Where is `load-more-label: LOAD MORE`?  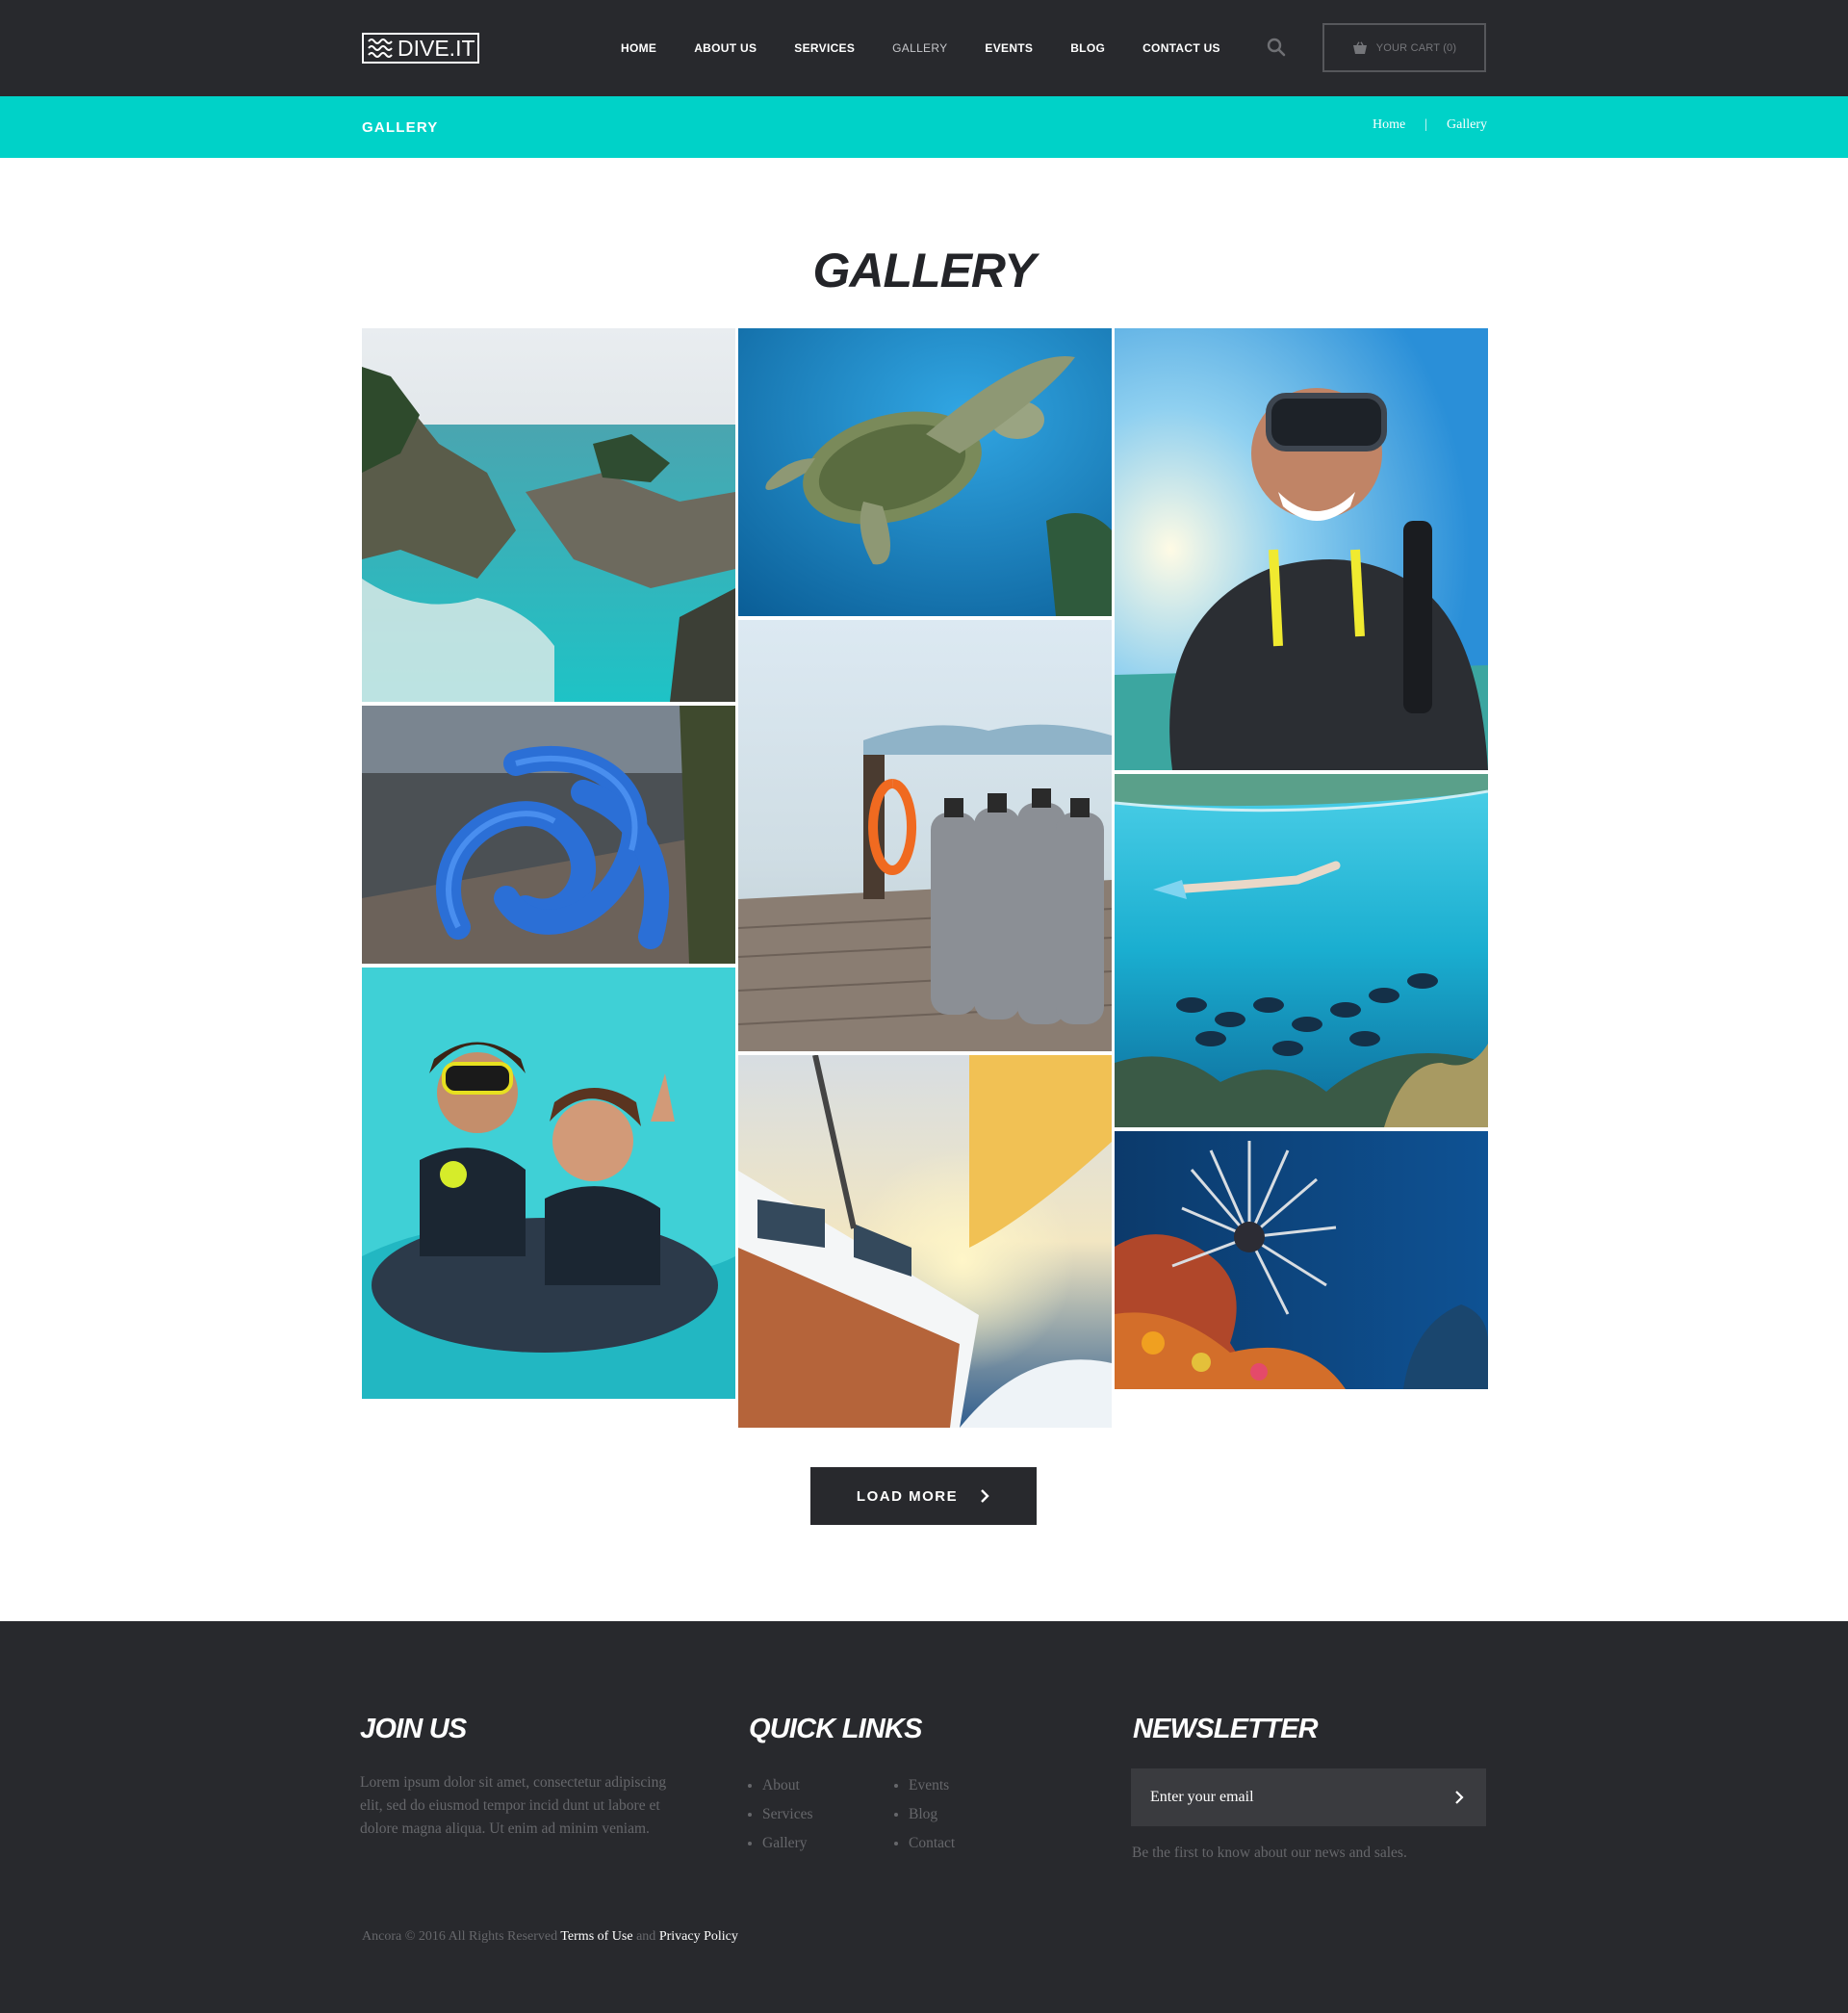 load-more-label: LOAD MORE is located at coordinates (907, 1496).